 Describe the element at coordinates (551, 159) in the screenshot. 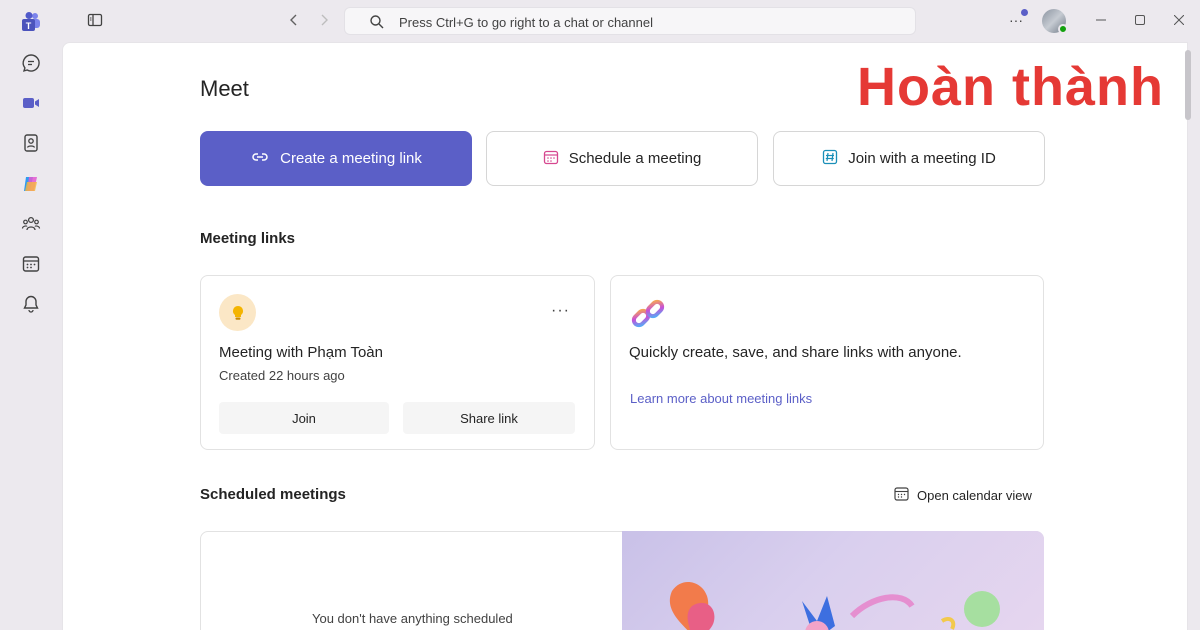

I see `calendar-pink-icon` at that location.